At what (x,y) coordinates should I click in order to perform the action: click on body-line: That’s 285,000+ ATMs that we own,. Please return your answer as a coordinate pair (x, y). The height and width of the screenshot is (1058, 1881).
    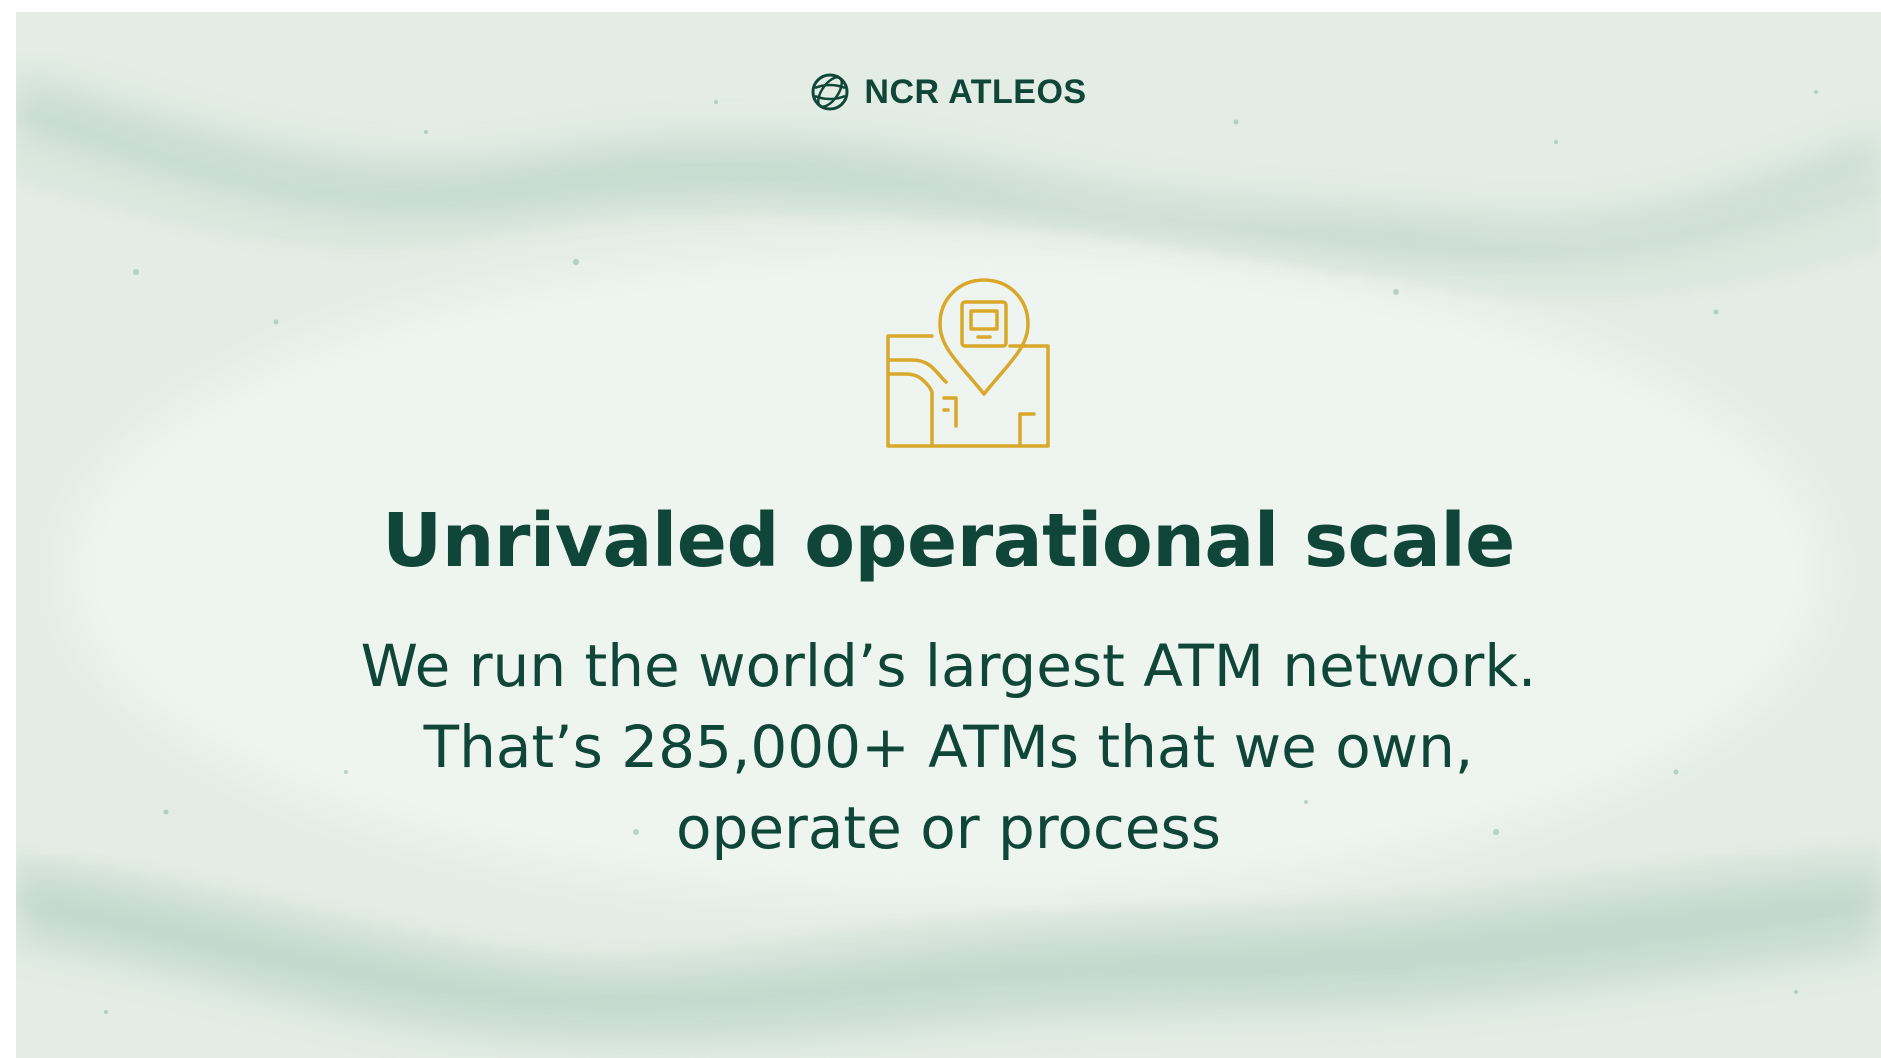
    Looking at the image, I should click on (948, 747).